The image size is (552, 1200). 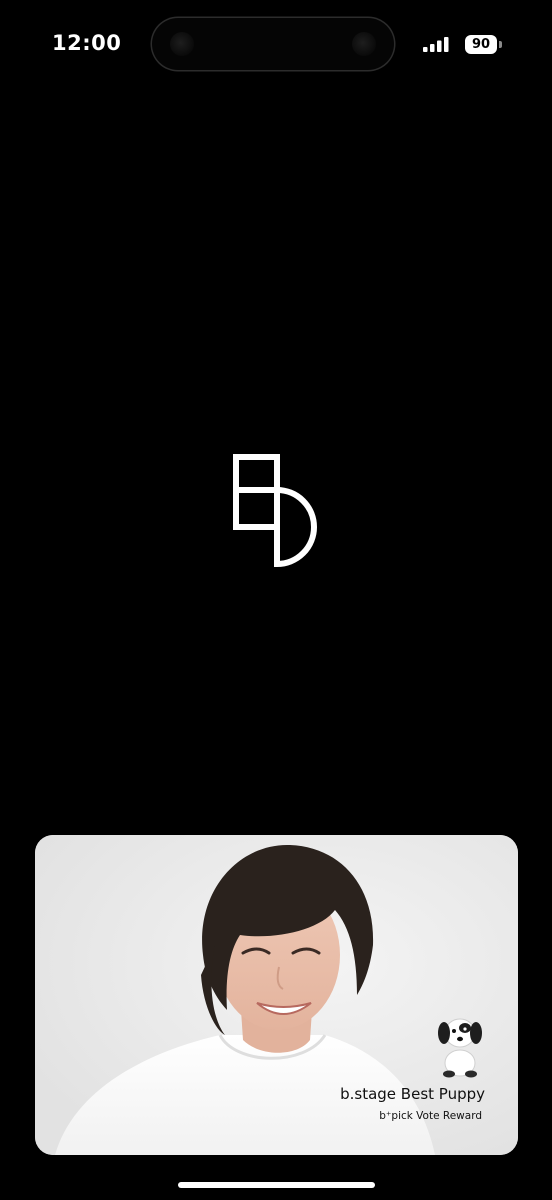 I want to click on battery-icon: 90, so click(x=483, y=44).